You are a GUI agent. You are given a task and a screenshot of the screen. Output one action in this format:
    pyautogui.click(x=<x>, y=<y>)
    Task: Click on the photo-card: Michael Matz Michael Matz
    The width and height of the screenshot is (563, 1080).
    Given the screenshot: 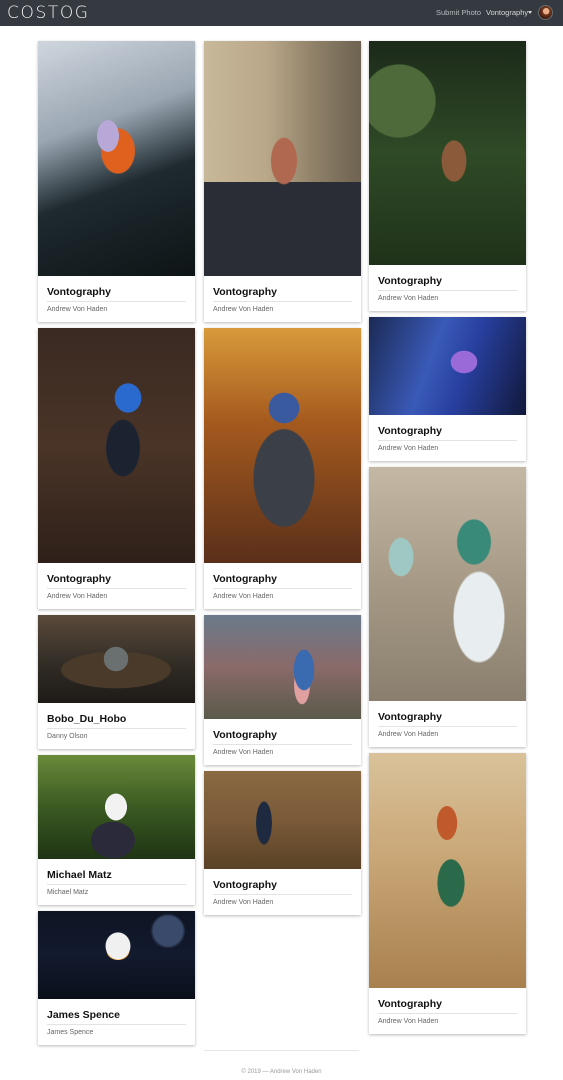 What is the action you would take?
    pyautogui.click(x=116, y=830)
    